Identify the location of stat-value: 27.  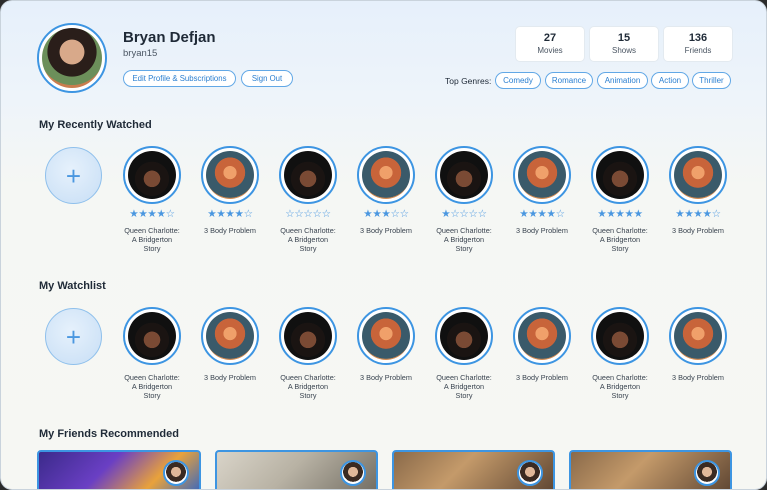
(550, 38).